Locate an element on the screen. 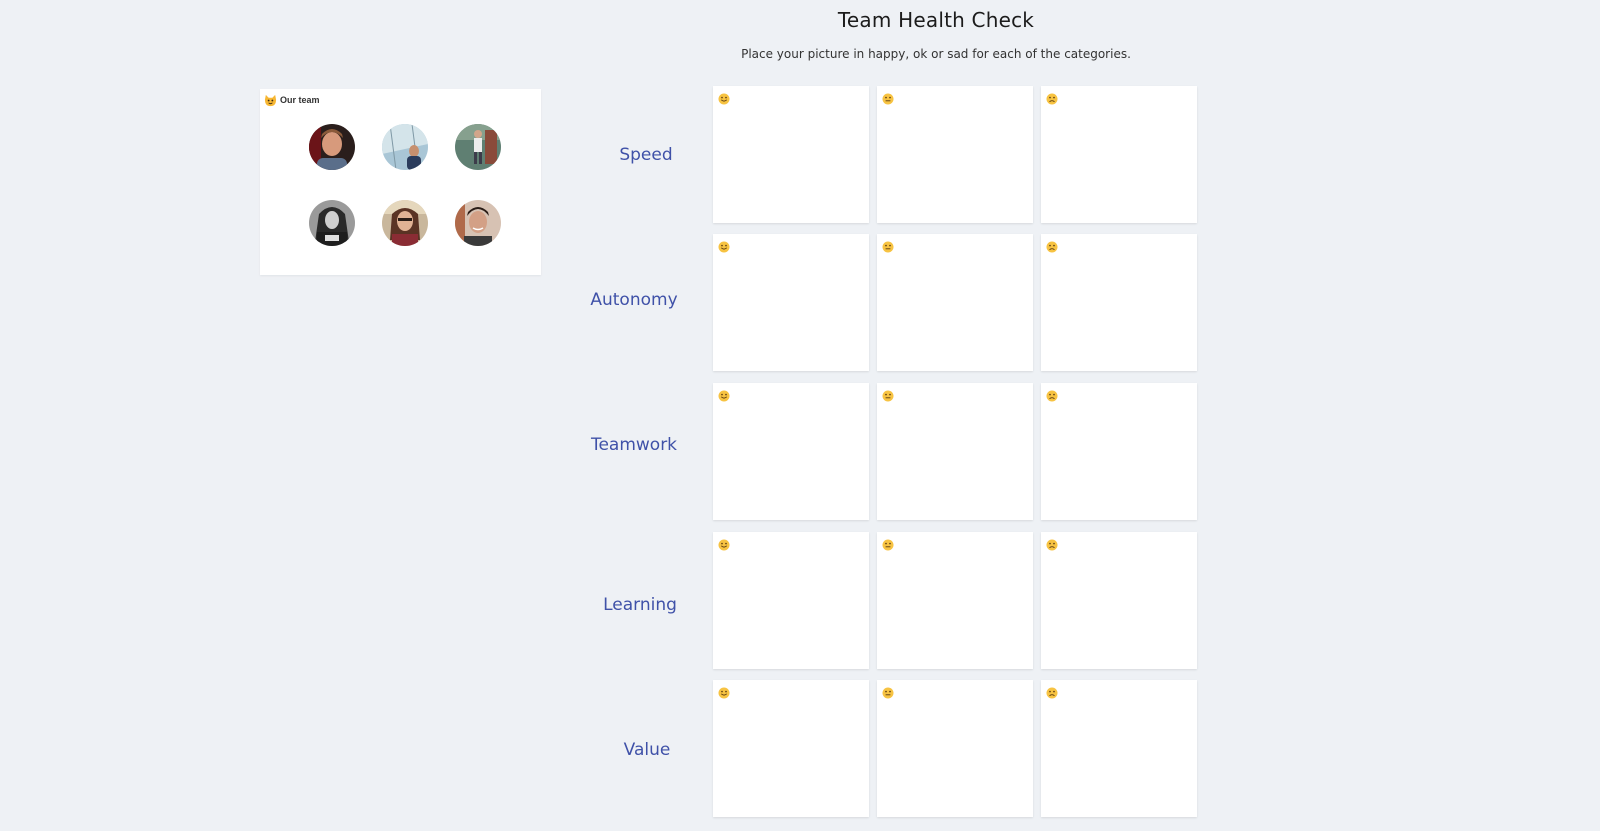  cell-value-ok is located at coordinates (955, 748).